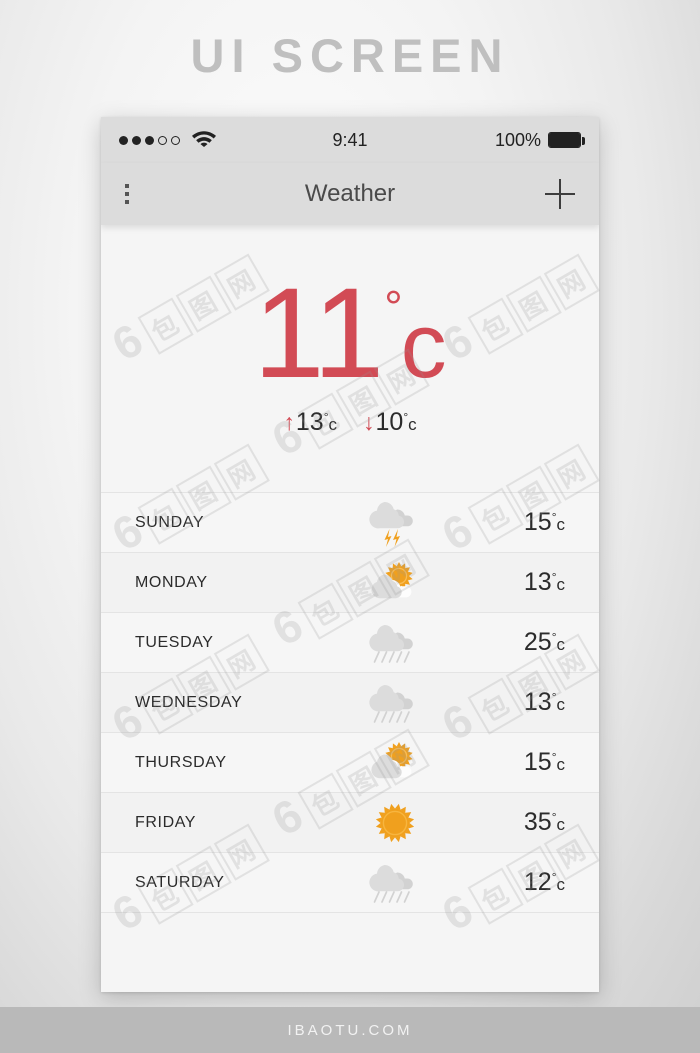  I want to click on forecast-temp-value: 35, so click(537, 822).